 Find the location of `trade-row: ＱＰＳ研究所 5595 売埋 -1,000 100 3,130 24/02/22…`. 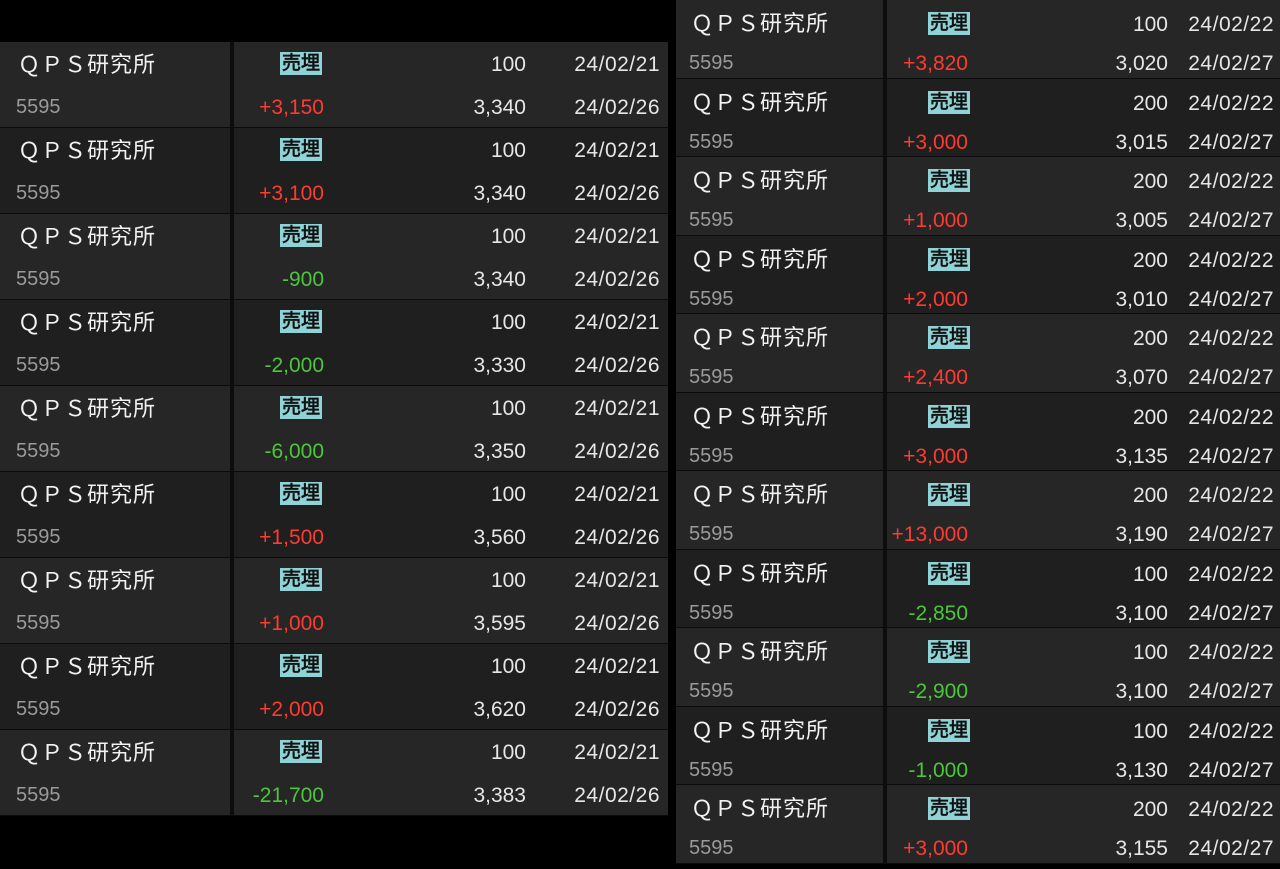

trade-row: ＱＰＳ研究所 5595 売埋 -1,000 100 3,130 24/02/22… is located at coordinates (978, 745).